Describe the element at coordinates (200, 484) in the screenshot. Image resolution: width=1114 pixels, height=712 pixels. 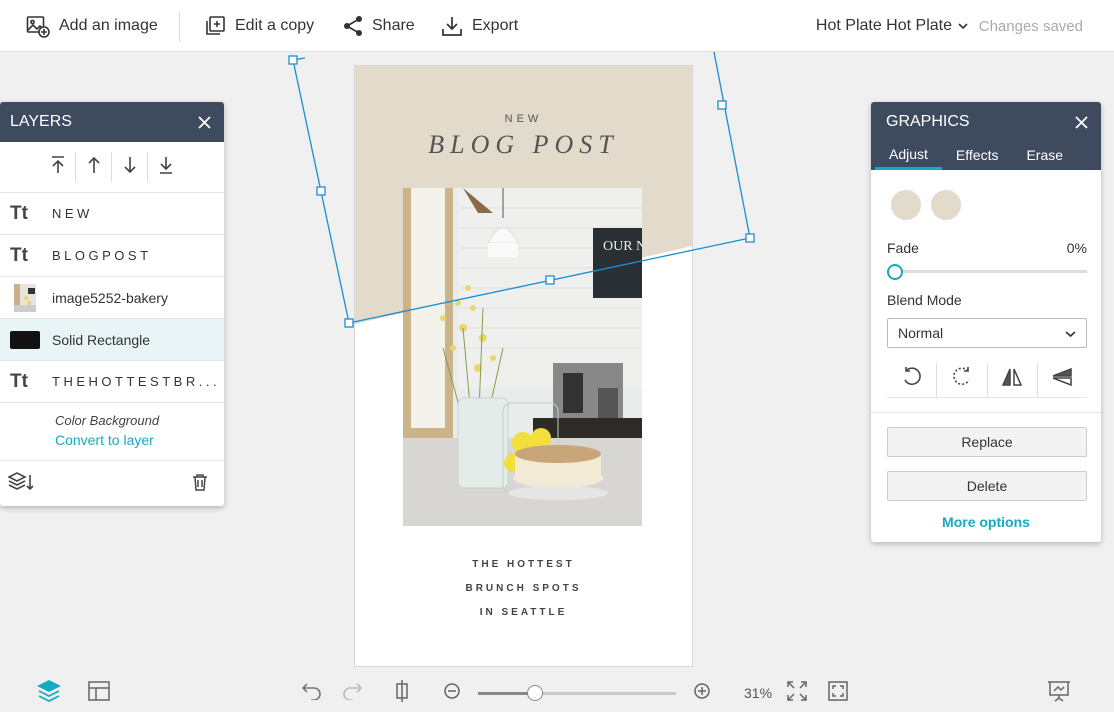
I see `trash-icon` at that location.